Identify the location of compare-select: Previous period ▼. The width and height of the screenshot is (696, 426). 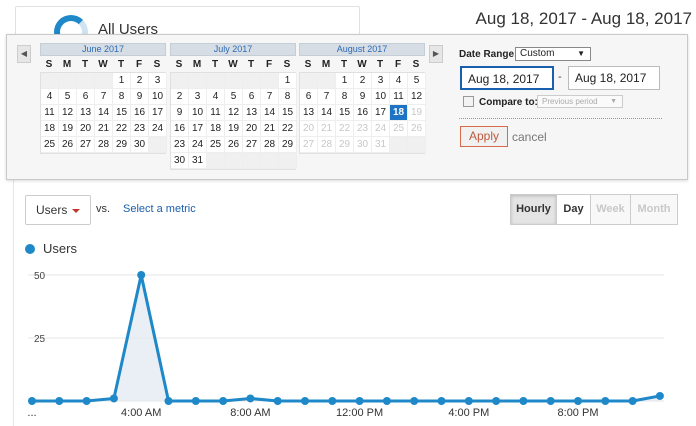
(580, 101).